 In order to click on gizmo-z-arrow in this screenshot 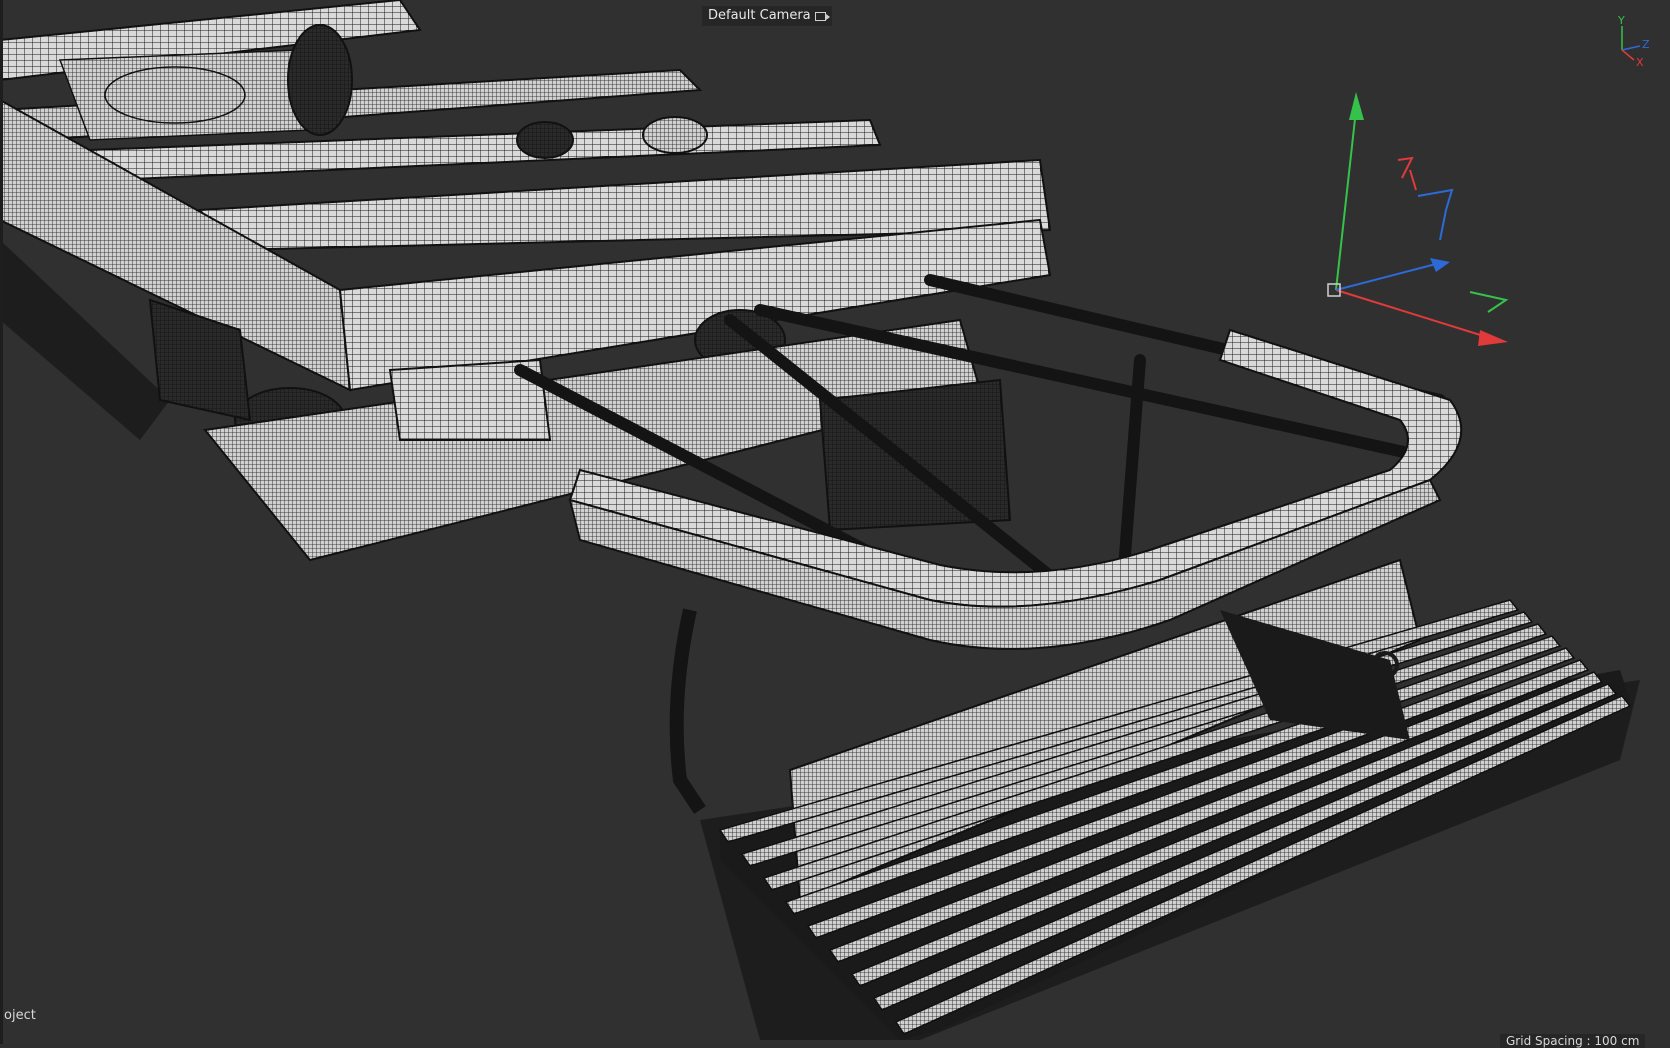, I will do `click(1440, 265)`.